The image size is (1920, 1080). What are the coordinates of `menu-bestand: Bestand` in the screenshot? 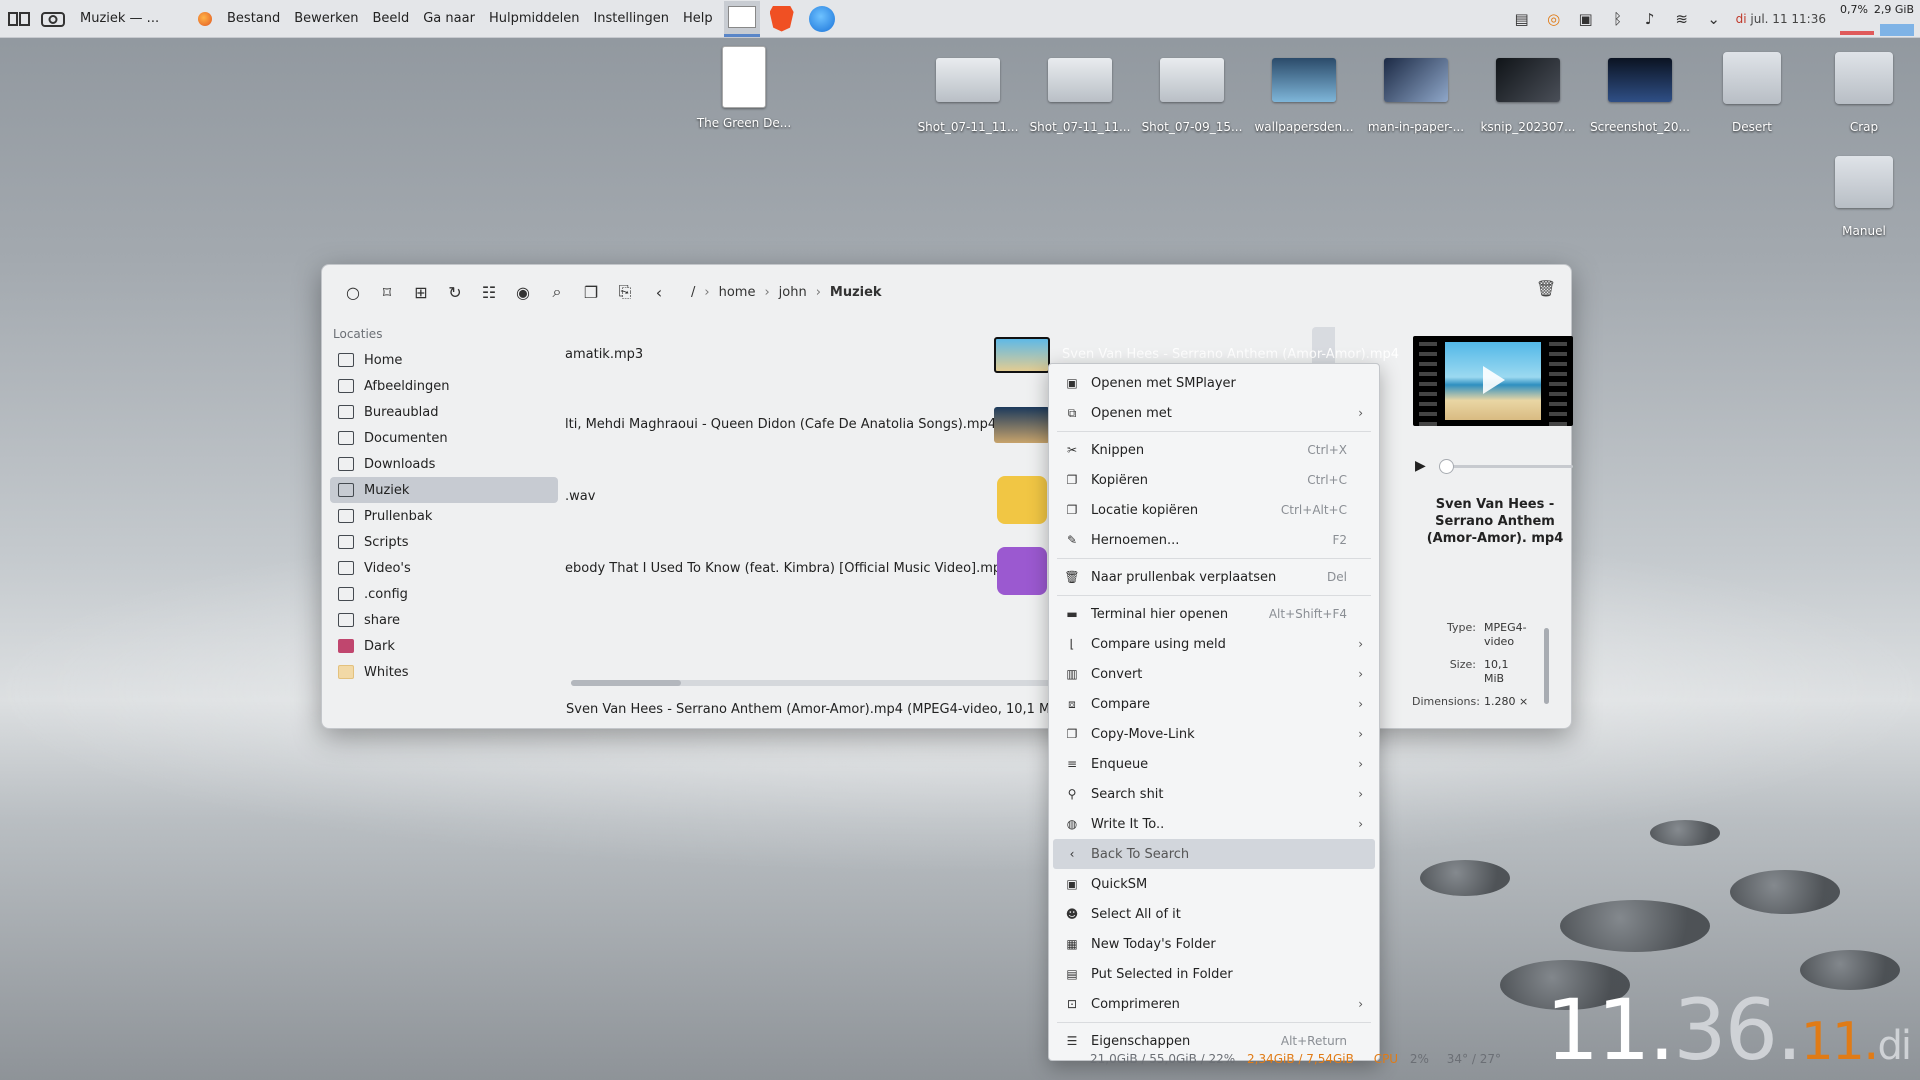 It's located at (253, 18).